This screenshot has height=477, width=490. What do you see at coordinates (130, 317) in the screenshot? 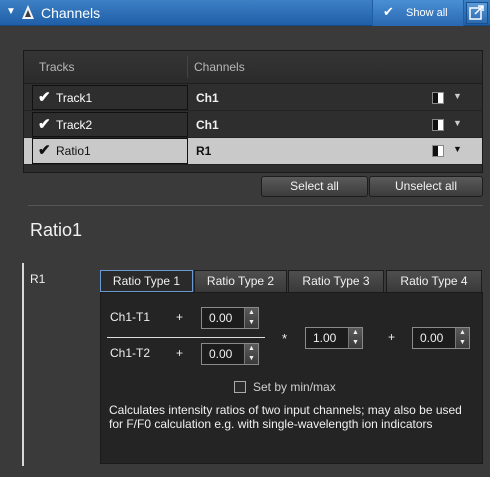
I see `numerator-label: Ch1-T1` at bounding box center [130, 317].